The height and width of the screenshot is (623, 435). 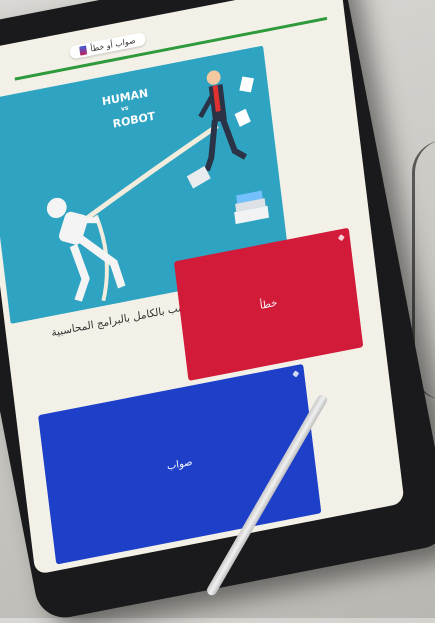 I want to click on diamond-shape-icon, so click(x=296, y=374).